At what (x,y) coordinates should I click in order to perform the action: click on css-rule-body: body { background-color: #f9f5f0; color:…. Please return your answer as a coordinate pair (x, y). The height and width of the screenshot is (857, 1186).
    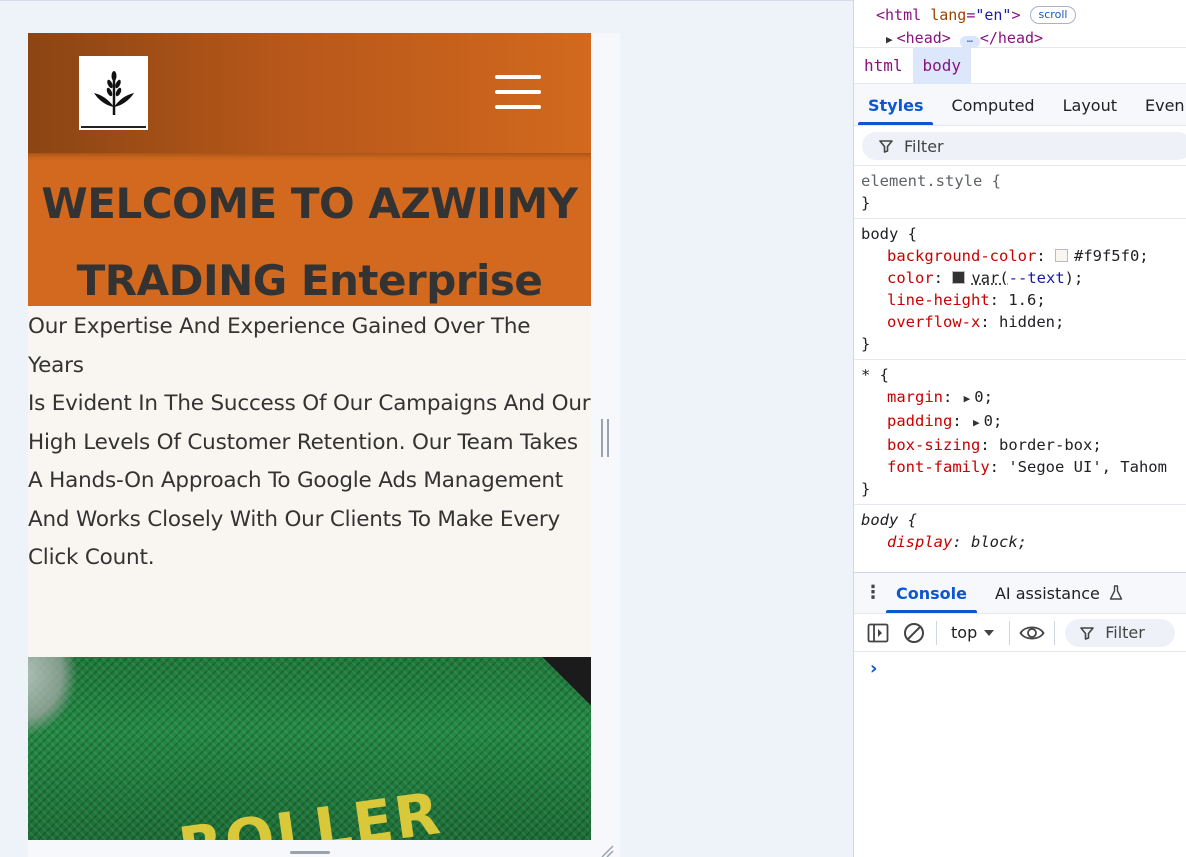
    Looking at the image, I should click on (1020, 289).